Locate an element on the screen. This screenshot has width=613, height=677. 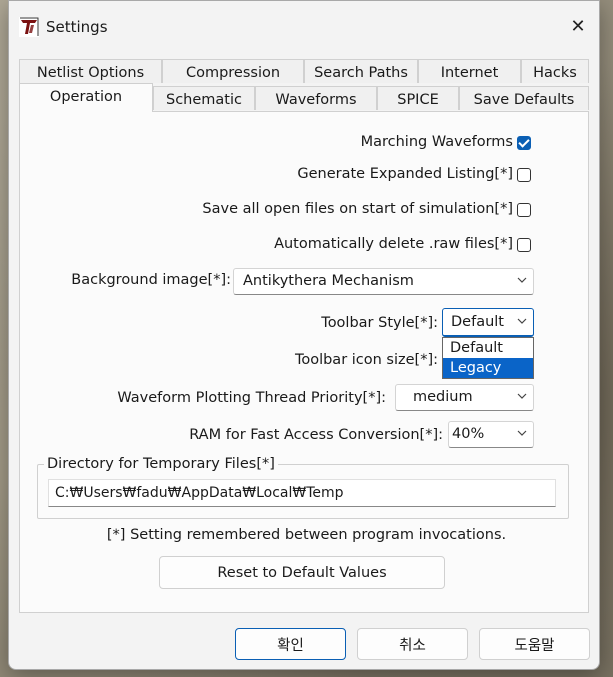
auto-delete-raw-label: Automatically delete .raw files[*] is located at coordinates (393, 244).